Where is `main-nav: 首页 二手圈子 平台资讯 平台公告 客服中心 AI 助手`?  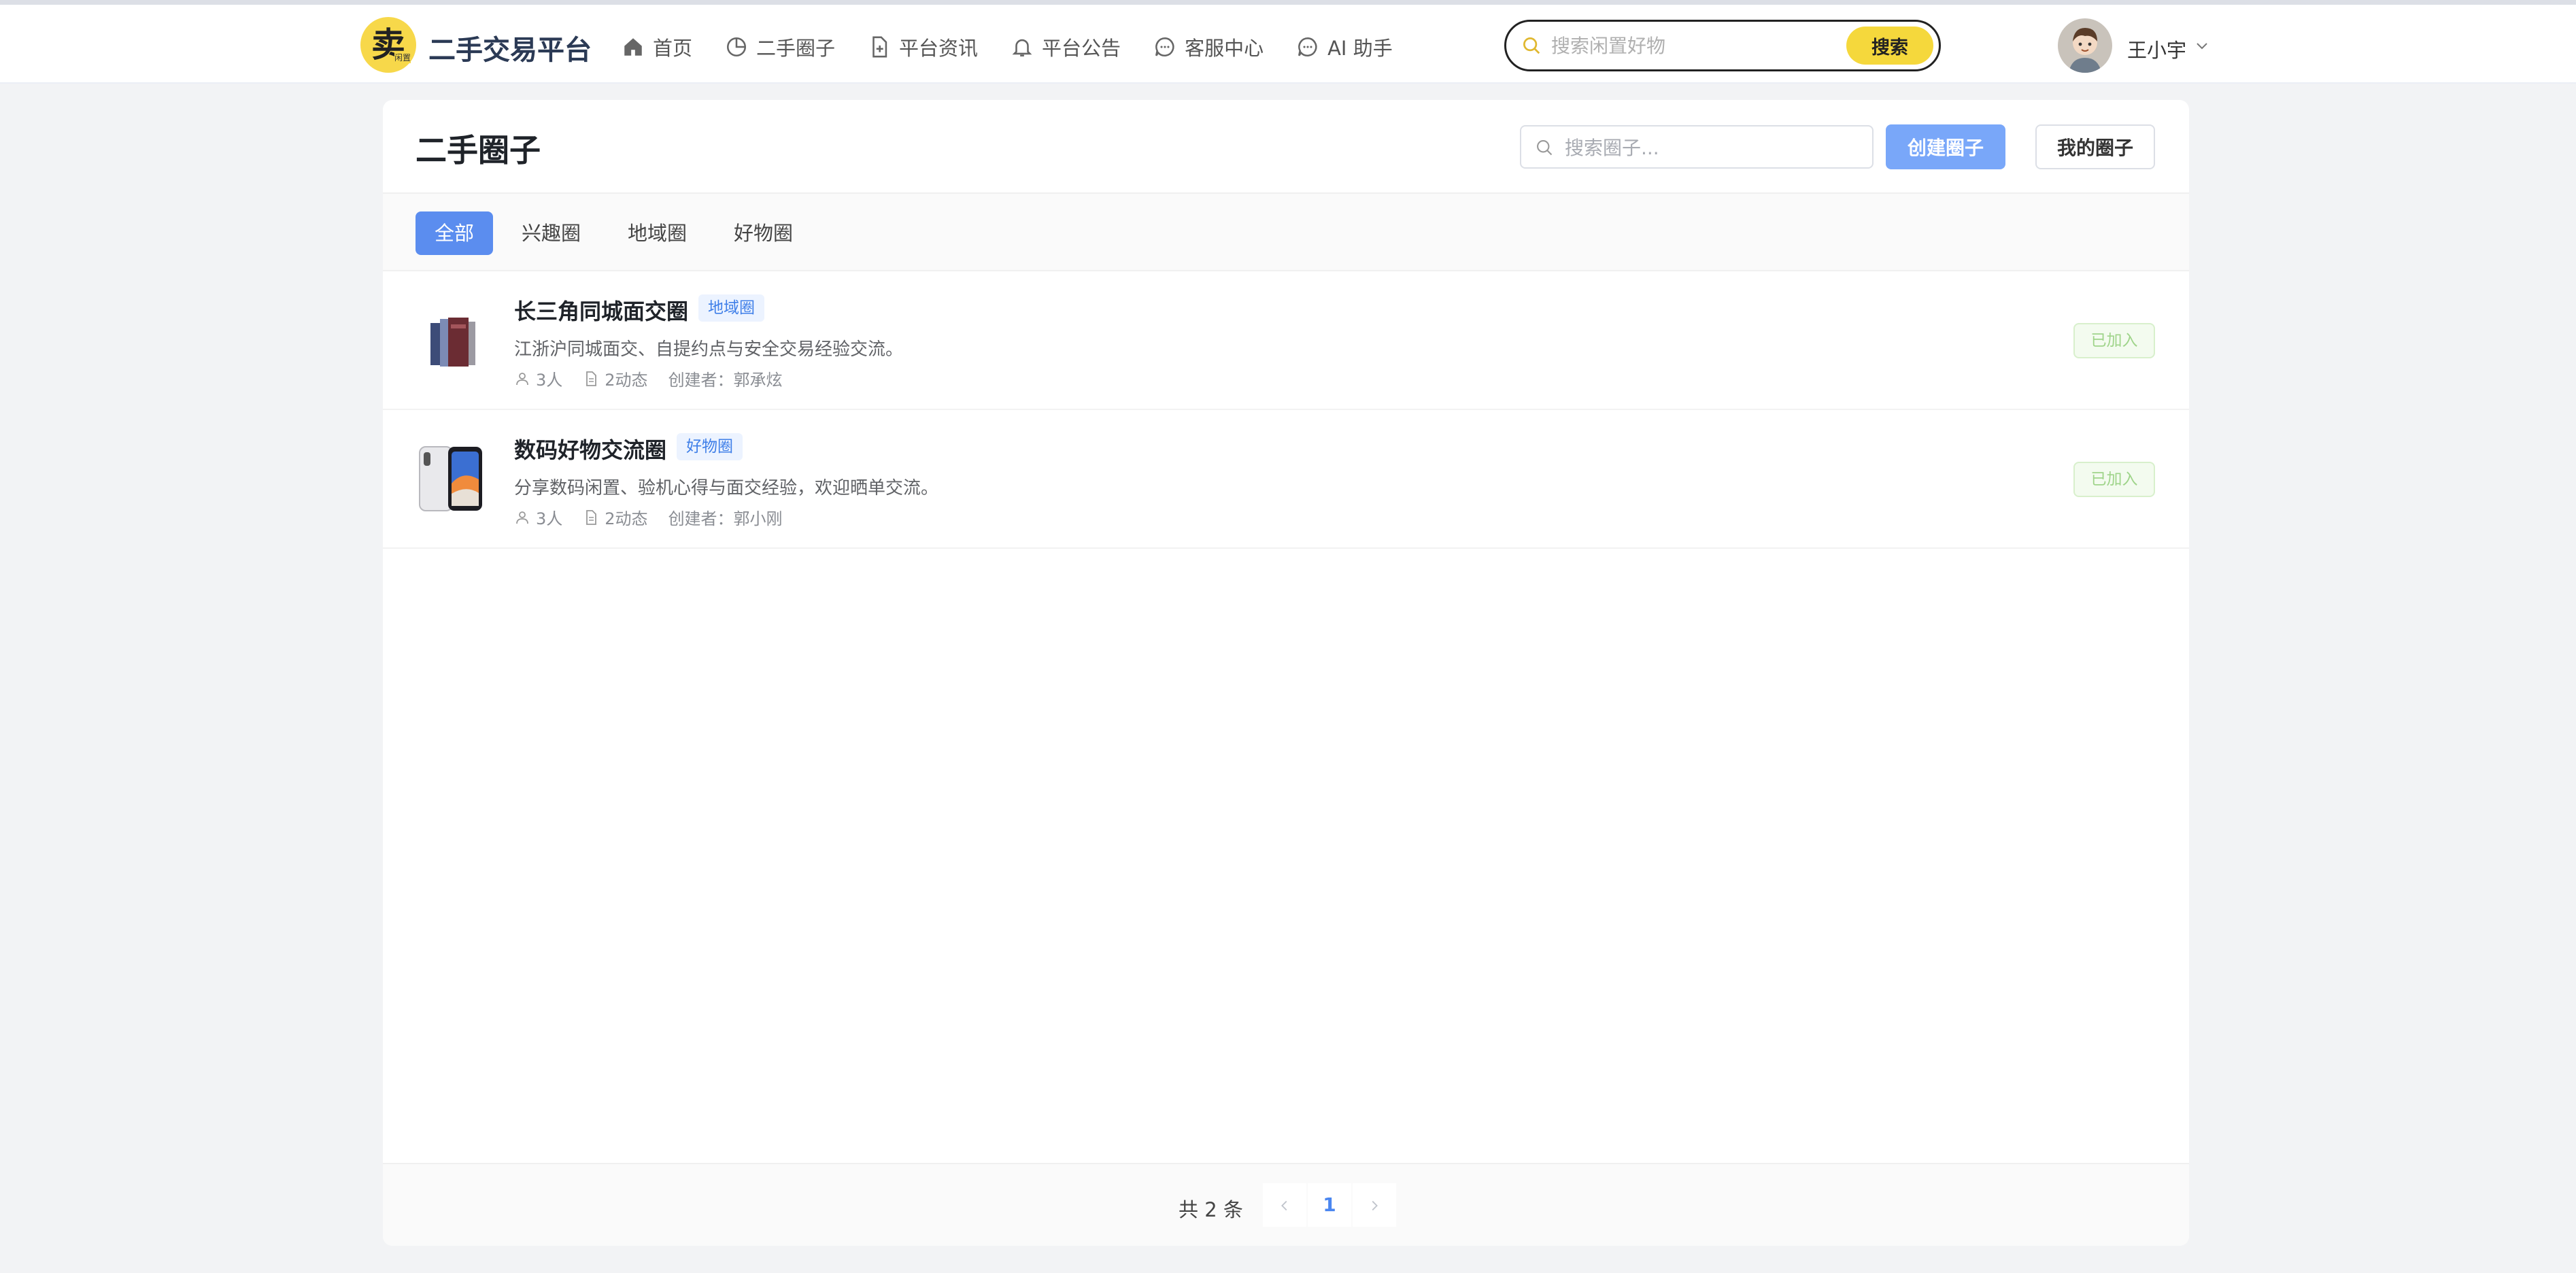 main-nav: 首页 二手圈子 平台资讯 平台公告 客服中心 AI 助手 is located at coordinates (1023, 47).